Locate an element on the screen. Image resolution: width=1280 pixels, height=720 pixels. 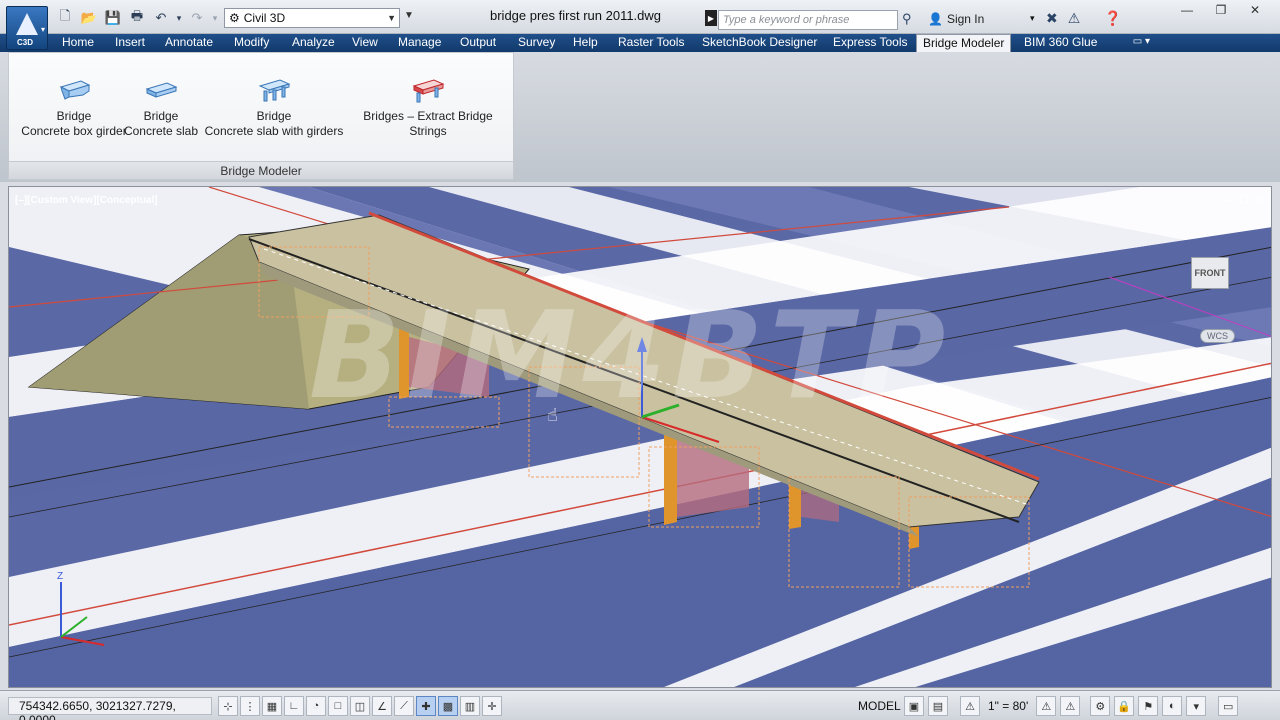
ortho-icon: ∟ is located at coordinates (294, 706).